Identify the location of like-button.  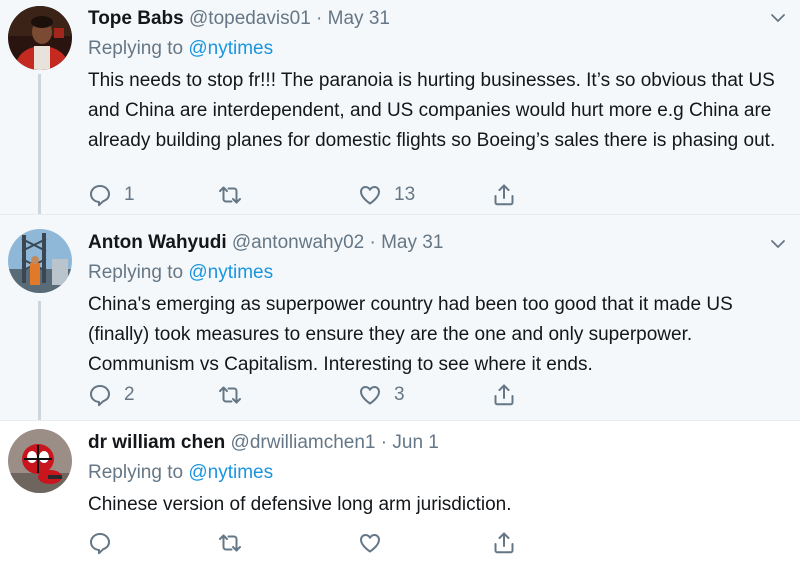
(376, 543).